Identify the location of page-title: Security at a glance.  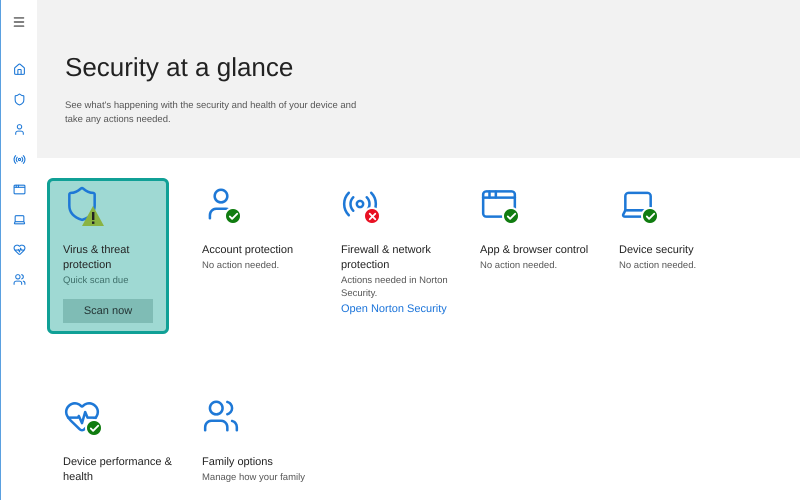
(179, 67).